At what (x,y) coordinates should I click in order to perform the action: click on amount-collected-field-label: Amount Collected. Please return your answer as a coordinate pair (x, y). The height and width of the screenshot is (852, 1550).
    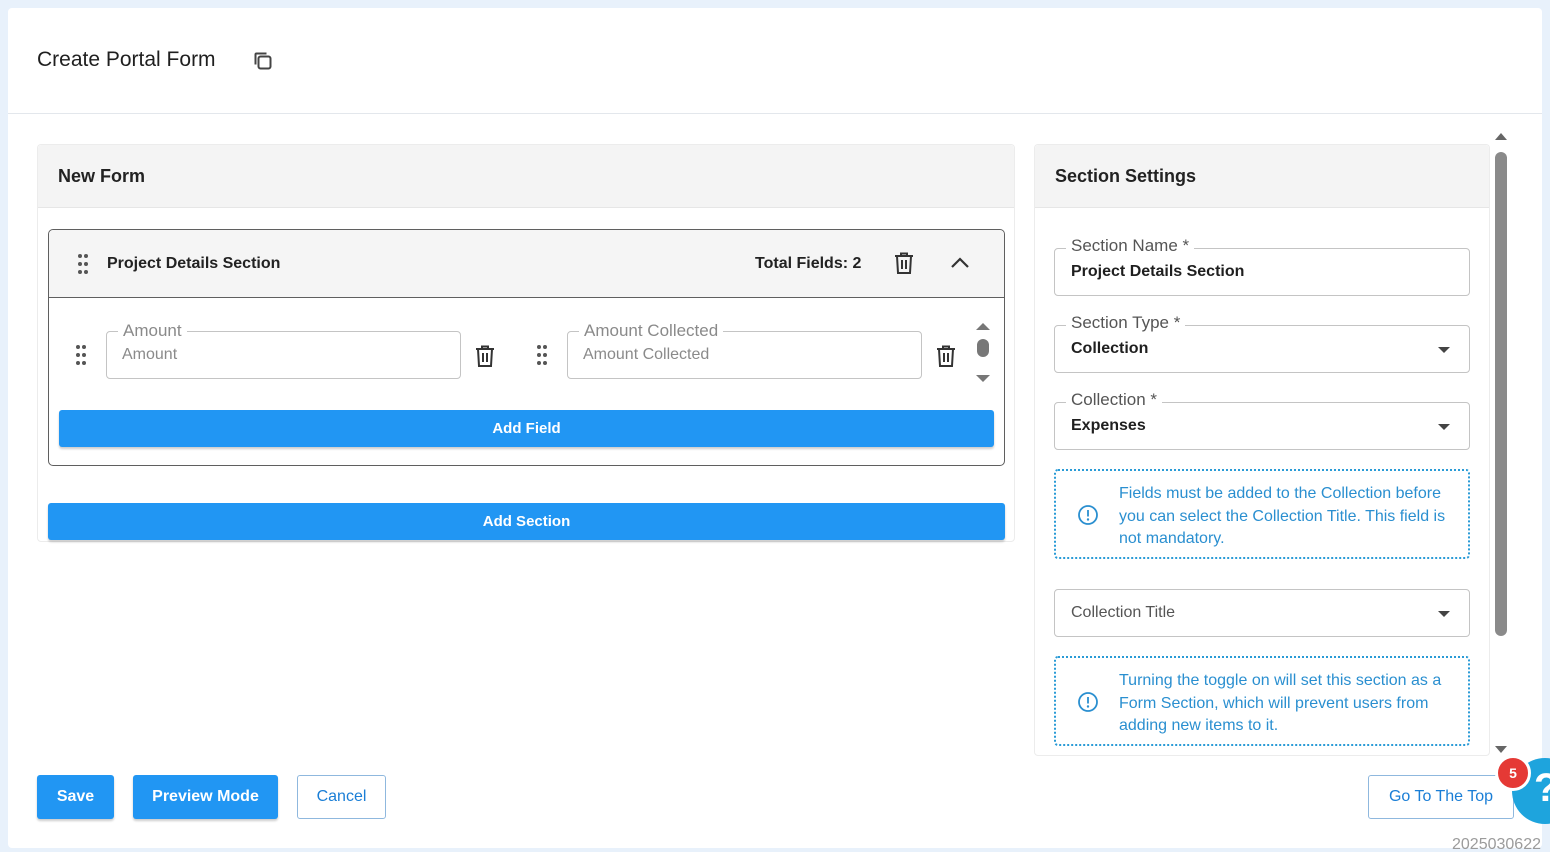
    Looking at the image, I should click on (651, 331).